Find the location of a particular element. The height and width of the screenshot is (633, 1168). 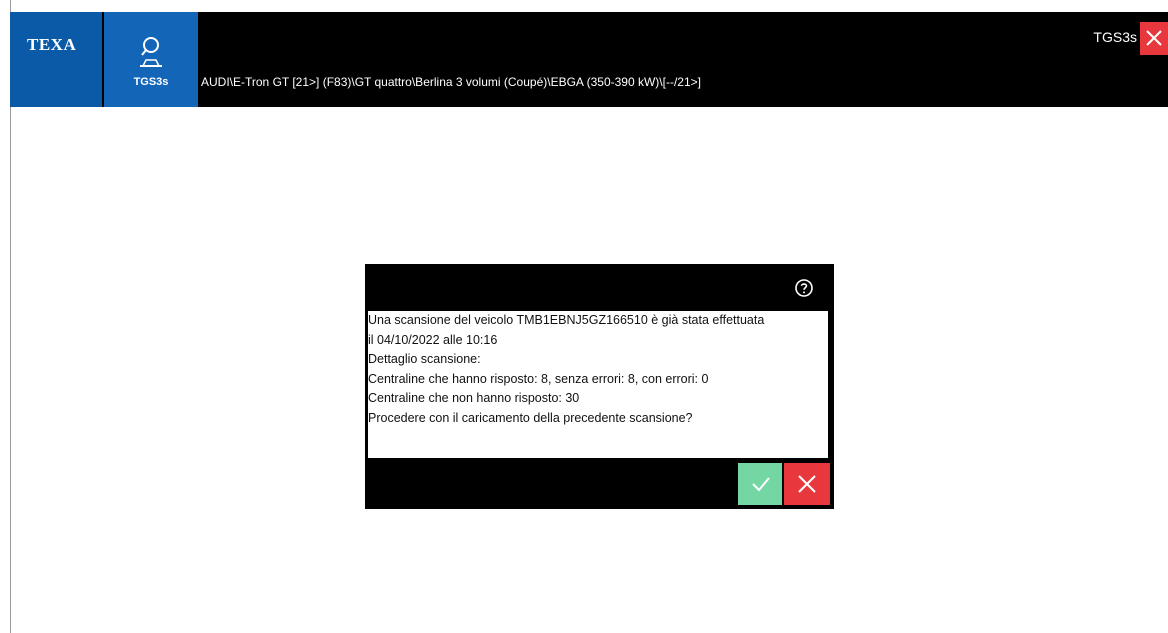

close-app-button is located at coordinates (1154, 38).